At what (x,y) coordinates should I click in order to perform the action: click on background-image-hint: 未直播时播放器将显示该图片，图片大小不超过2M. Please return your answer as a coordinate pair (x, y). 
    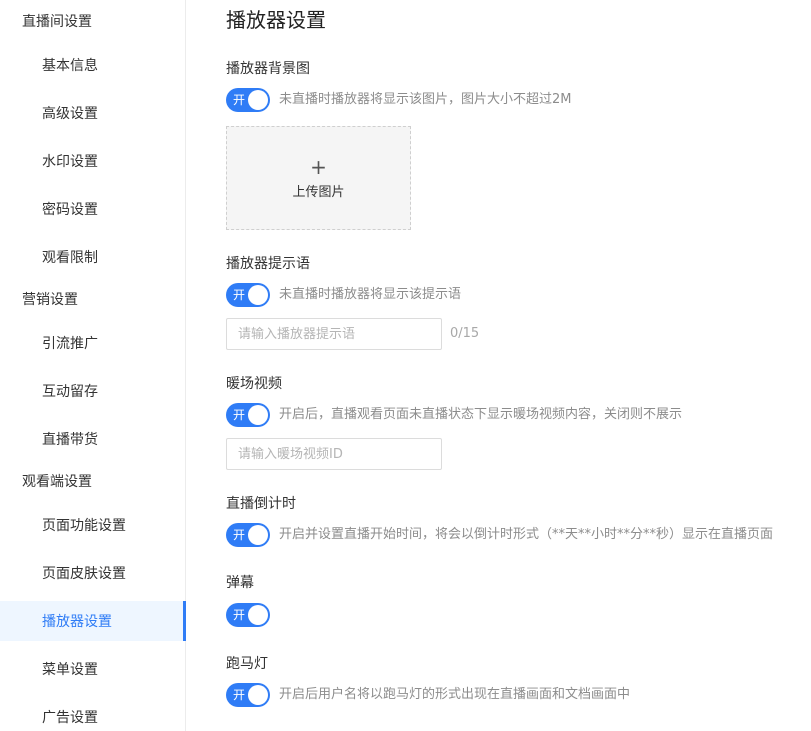
    Looking at the image, I should click on (425, 99).